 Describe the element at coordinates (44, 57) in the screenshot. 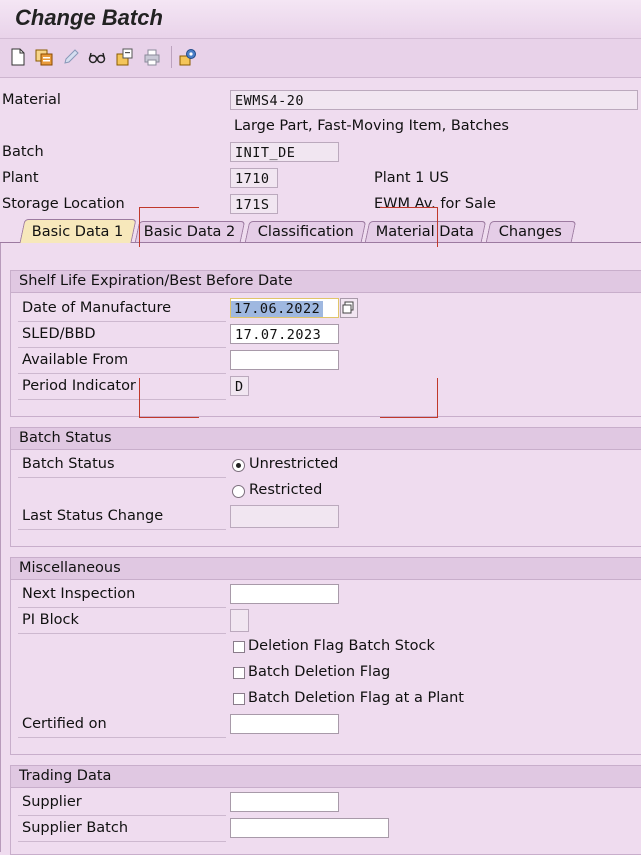

I see `display-other-icon` at that location.